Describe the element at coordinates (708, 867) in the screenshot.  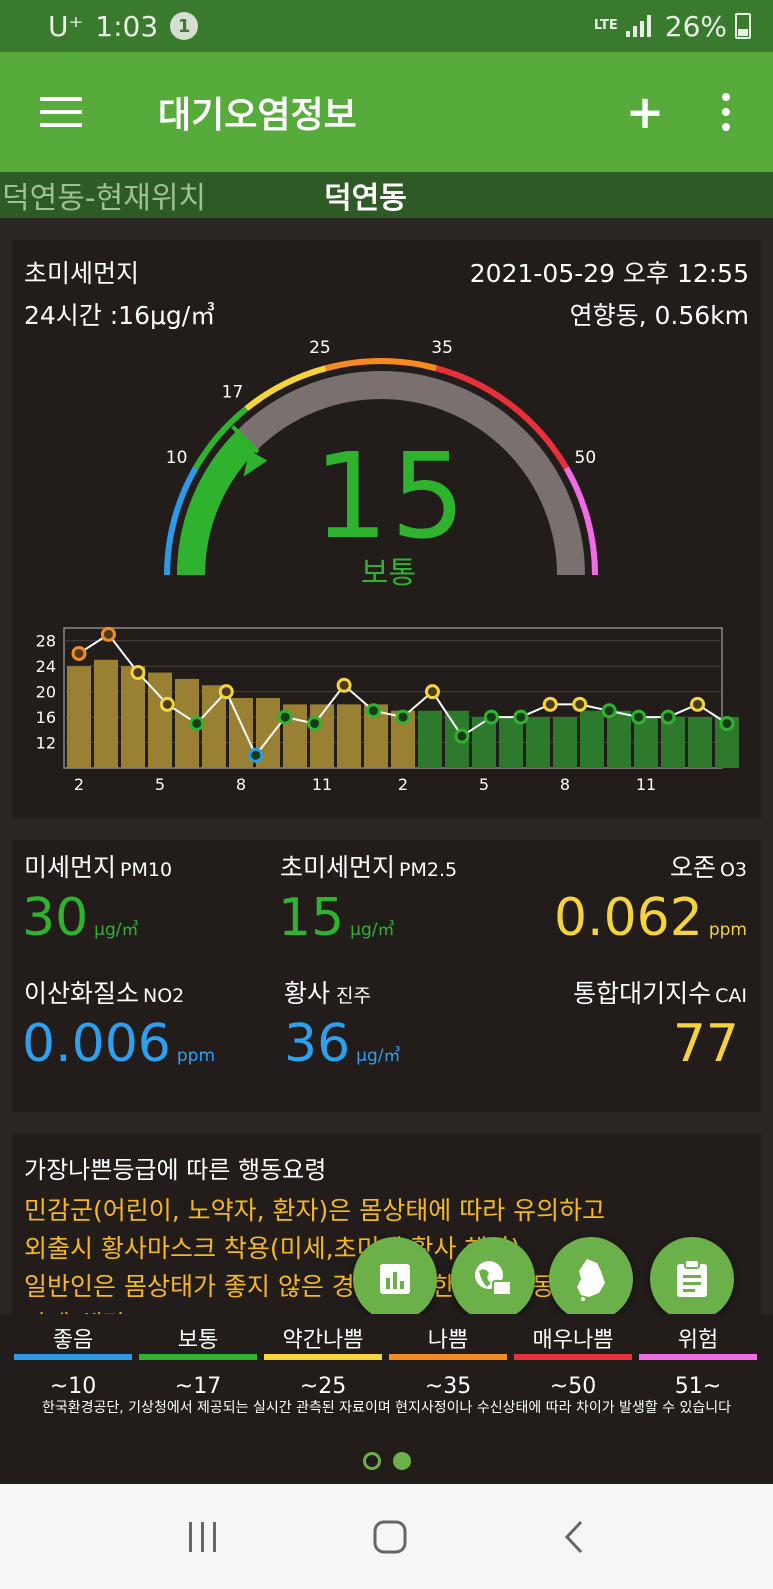
I see `o3-label: 오존 O3` at that location.